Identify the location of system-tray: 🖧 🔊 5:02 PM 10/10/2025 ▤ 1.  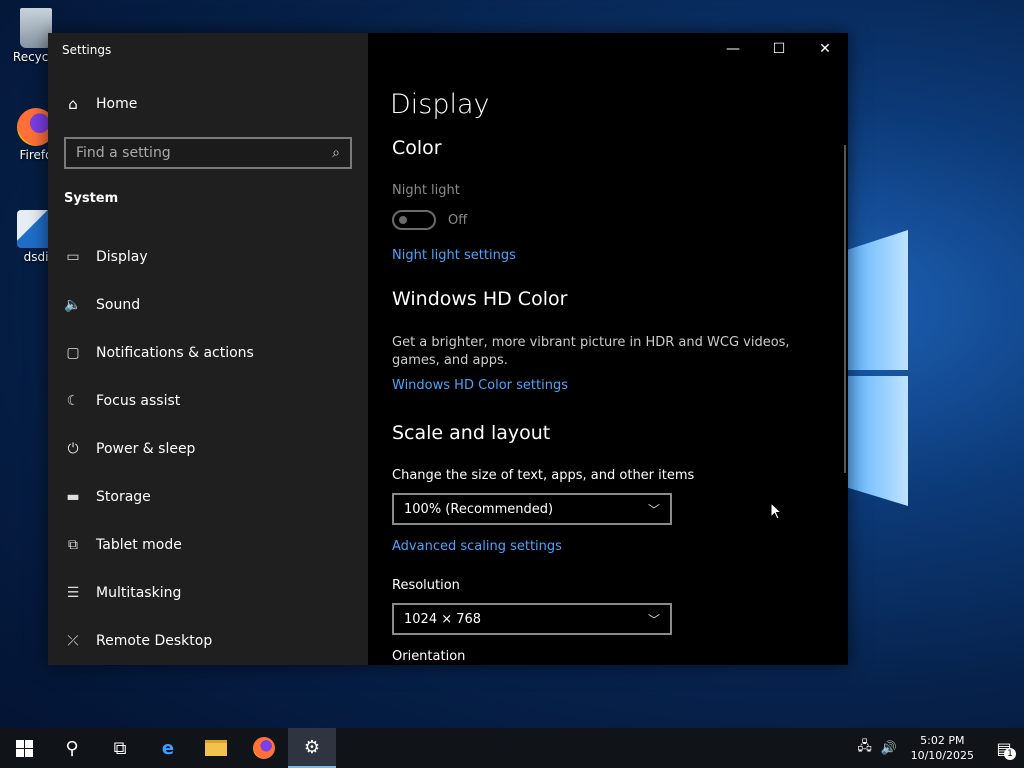
(938, 748).